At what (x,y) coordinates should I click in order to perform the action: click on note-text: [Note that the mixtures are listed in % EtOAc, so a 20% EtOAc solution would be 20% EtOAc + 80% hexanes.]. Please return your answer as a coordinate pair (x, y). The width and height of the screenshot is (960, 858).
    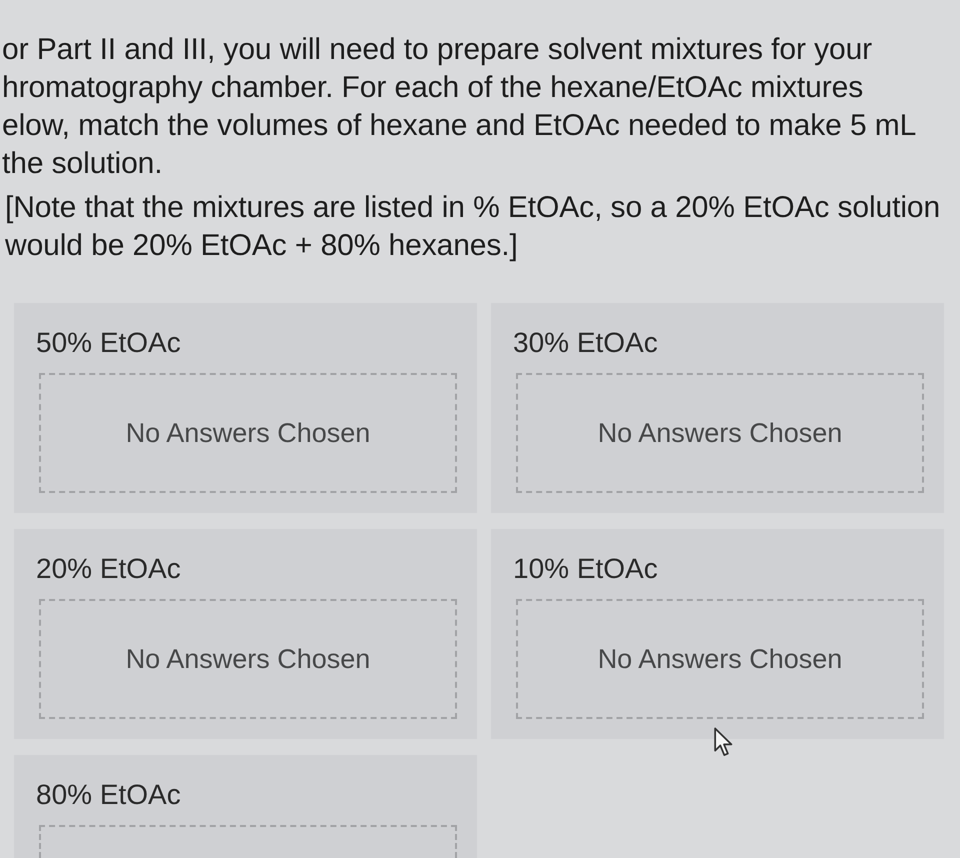
    Looking at the image, I should click on (473, 227).